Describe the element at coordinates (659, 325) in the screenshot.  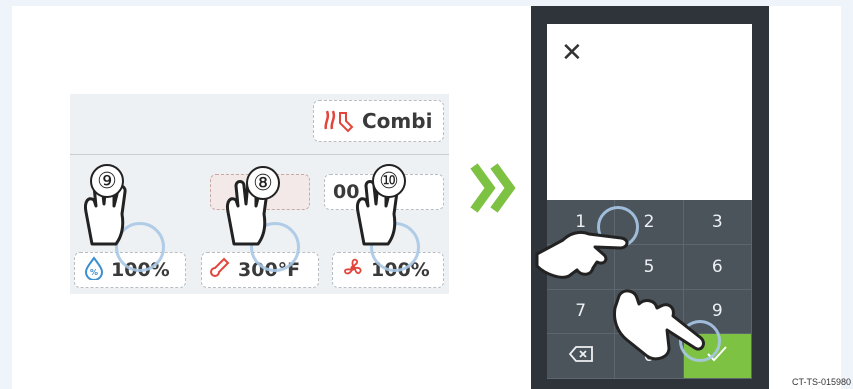
I see `pointing-hand-icon` at that location.